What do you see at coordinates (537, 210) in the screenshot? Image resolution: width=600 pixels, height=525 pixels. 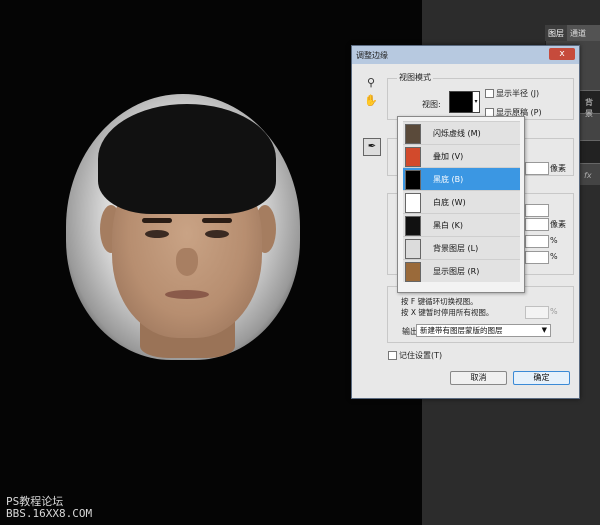 I see `smooth-input` at bounding box center [537, 210].